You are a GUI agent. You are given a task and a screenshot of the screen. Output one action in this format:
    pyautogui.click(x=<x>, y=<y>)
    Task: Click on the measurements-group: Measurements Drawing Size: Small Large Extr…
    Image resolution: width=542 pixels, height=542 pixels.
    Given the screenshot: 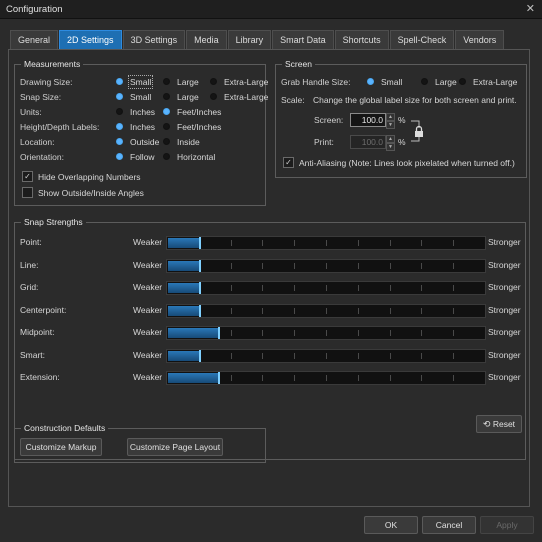 What is the action you would take?
    pyautogui.click(x=141, y=132)
    